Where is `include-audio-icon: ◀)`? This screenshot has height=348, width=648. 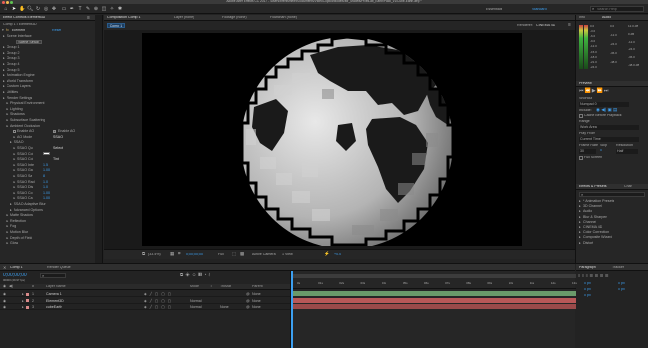 include-audio-icon: ◀) is located at coordinates (603, 109).